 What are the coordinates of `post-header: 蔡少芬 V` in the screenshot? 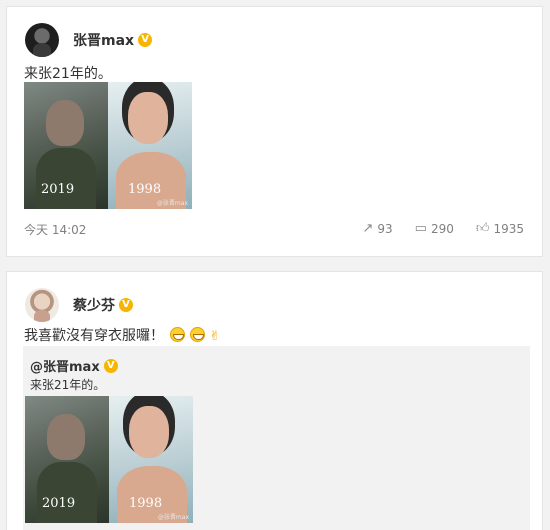 It's located at (79, 305).